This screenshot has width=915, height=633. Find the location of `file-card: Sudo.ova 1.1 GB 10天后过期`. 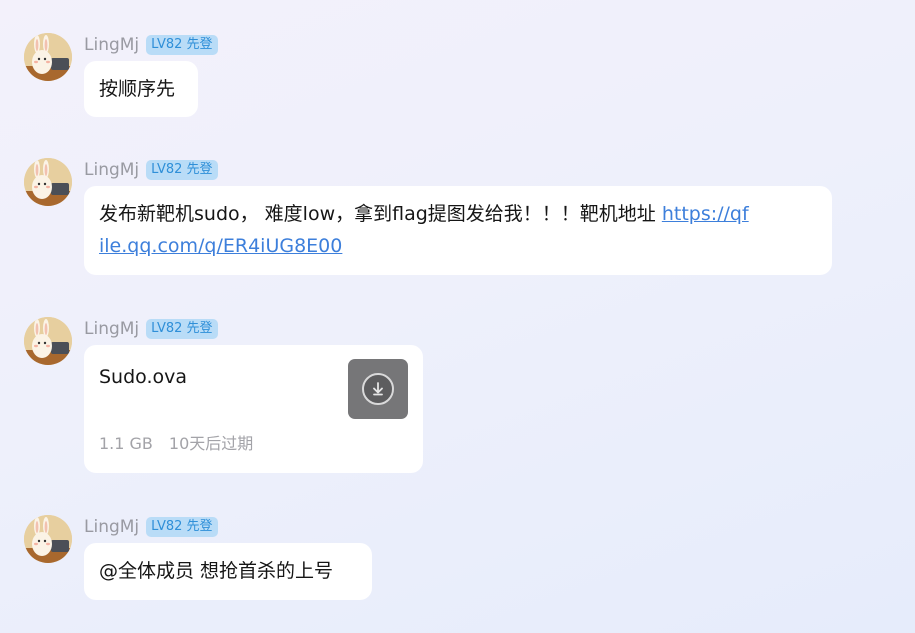

file-card: Sudo.ova 1.1 GB 10天后过期 is located at coordinates (253, 409).